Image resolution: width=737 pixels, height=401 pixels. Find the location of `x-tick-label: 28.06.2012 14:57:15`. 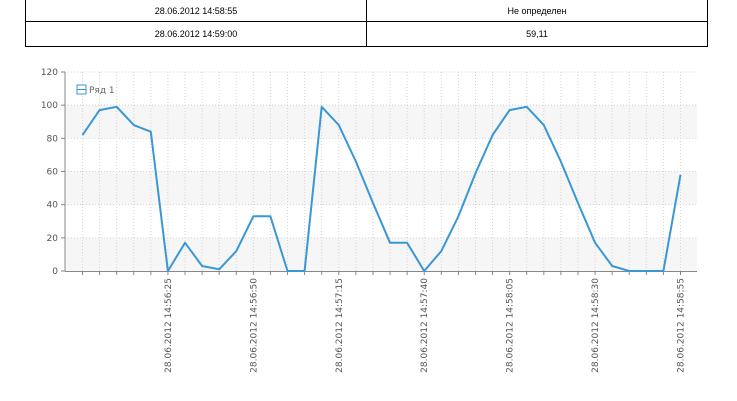

x-tick-label: 28.06.2012 14:57:15 is located at coordinates (340, 325).